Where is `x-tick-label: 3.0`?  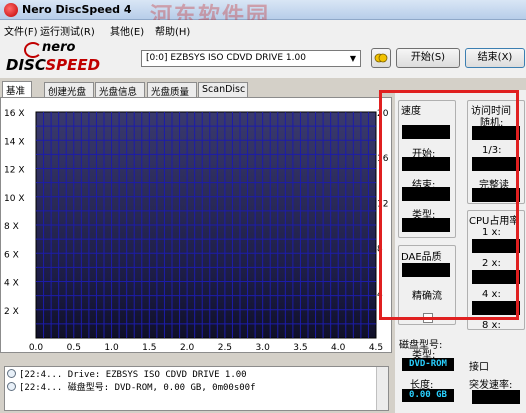
x-tick-label: 3.0 is located at coordinates (263, 348).